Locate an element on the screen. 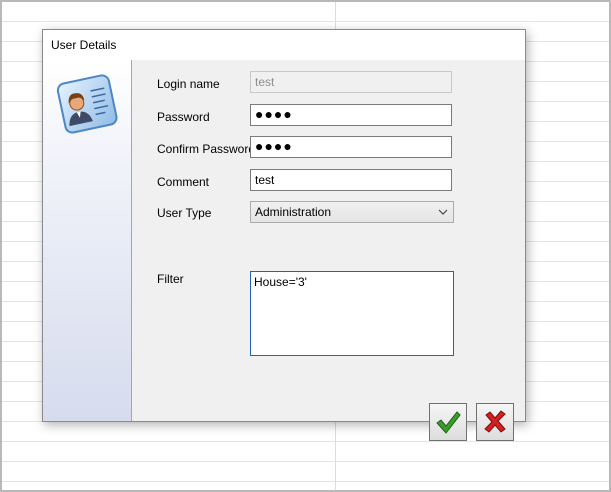 This screenshot has height=492, width=611. cancel-button is located at coordinates (495, 422).